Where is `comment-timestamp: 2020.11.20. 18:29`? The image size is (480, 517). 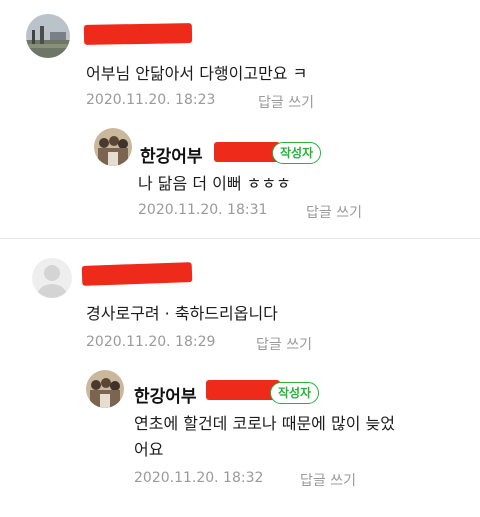 comment-timestamp: 2020.11.20. 18:29 is located at coordinates (151, 342).